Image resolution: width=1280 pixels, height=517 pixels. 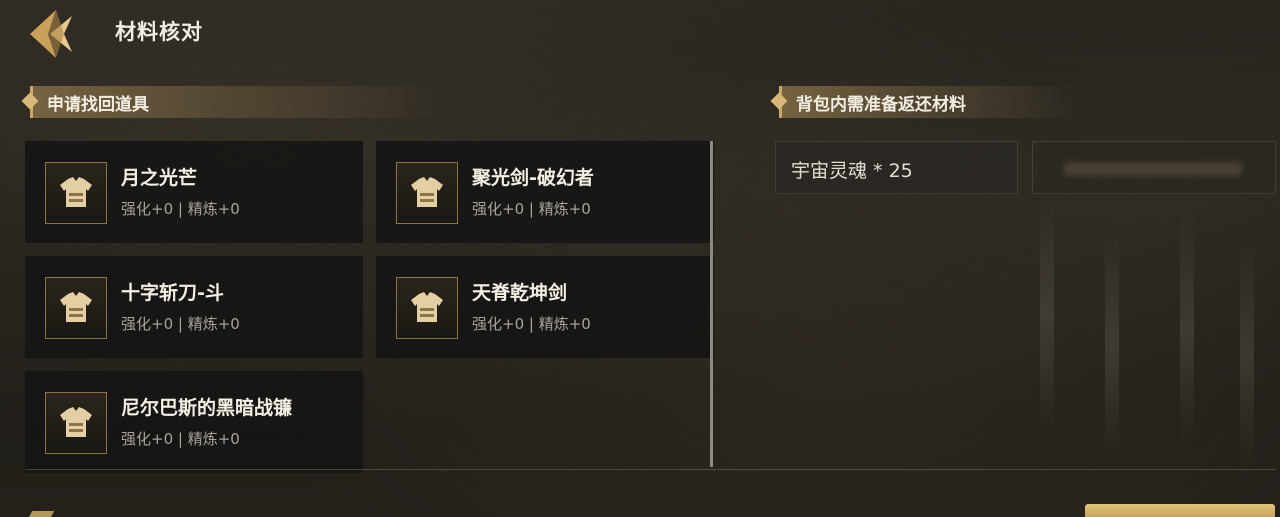 What do you see at coordinates (545, 307) in the screenshot?
I see `item-card: 天脊乾坤剑 强化+0 | 精炼+0` at bounding box center [545, 307].